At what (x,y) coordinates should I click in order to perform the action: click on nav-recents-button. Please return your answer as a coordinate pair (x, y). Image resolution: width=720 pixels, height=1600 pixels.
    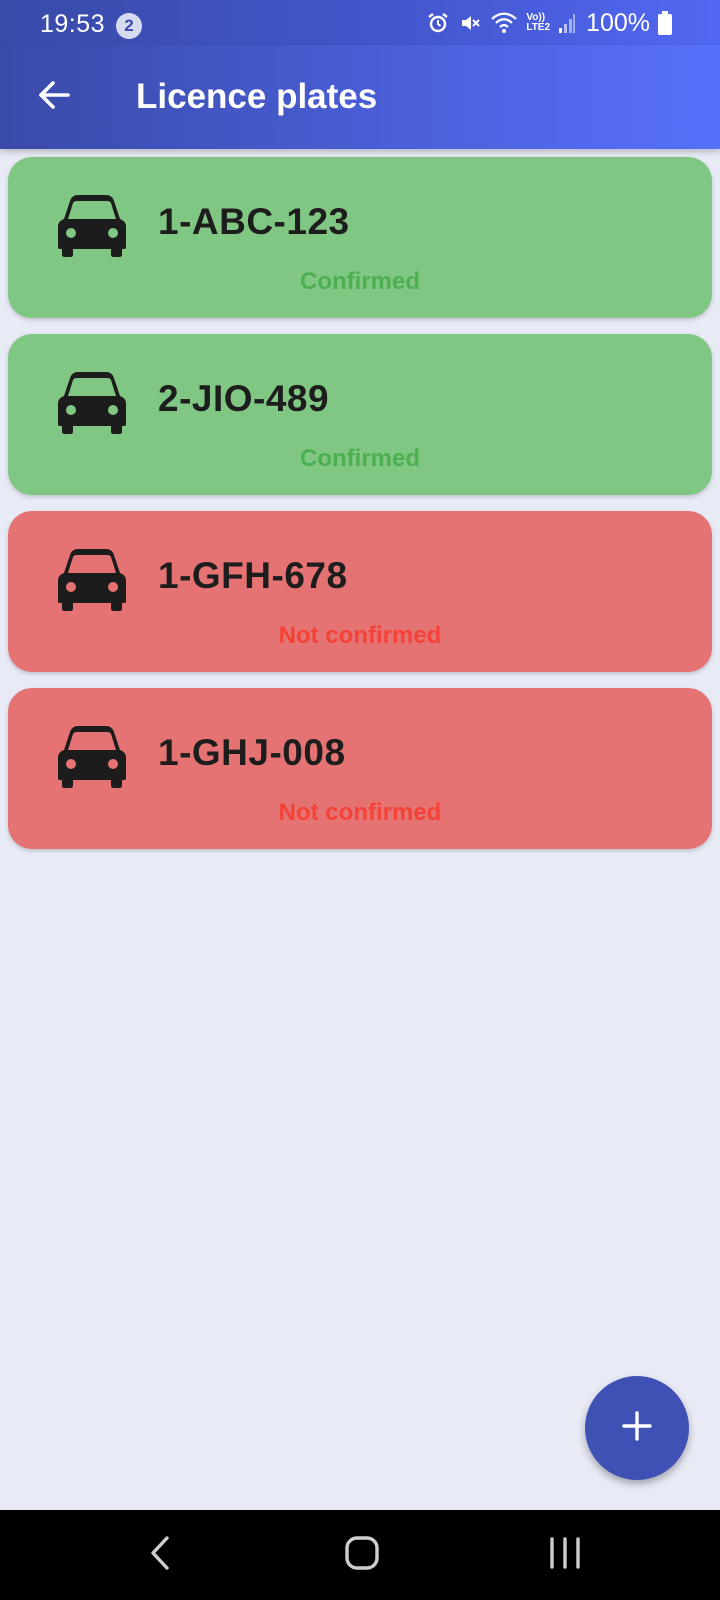
    Looking at the image, I should click on (565, 1555).